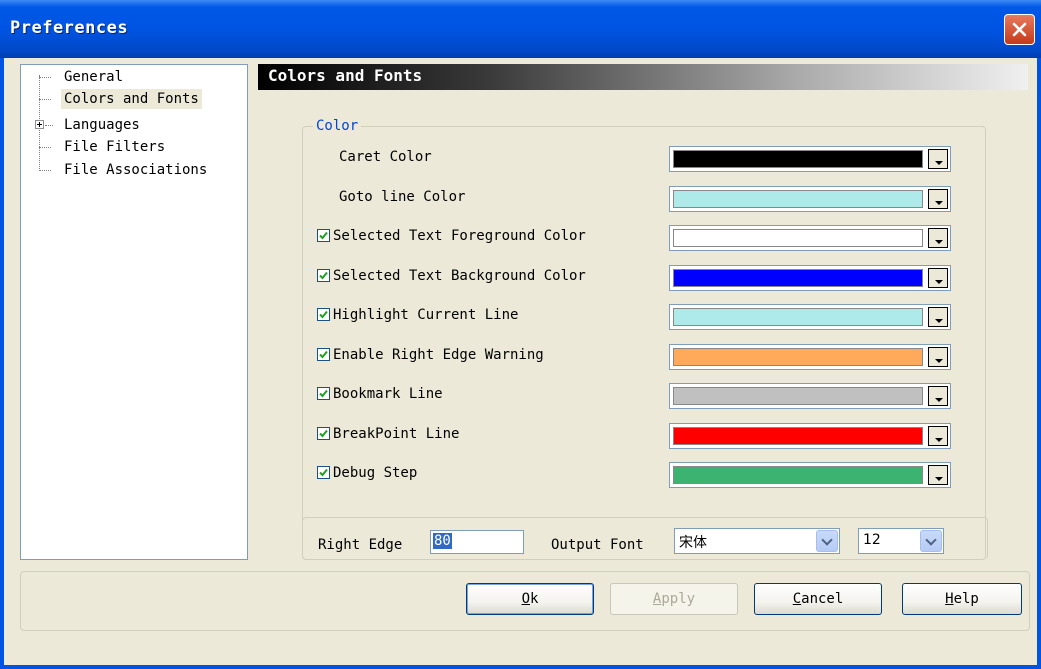 The image size is (1041, 669). Describe the element at coordinates (645, 159) in the screenshot. I see `color-row: Caret Color` at that location.